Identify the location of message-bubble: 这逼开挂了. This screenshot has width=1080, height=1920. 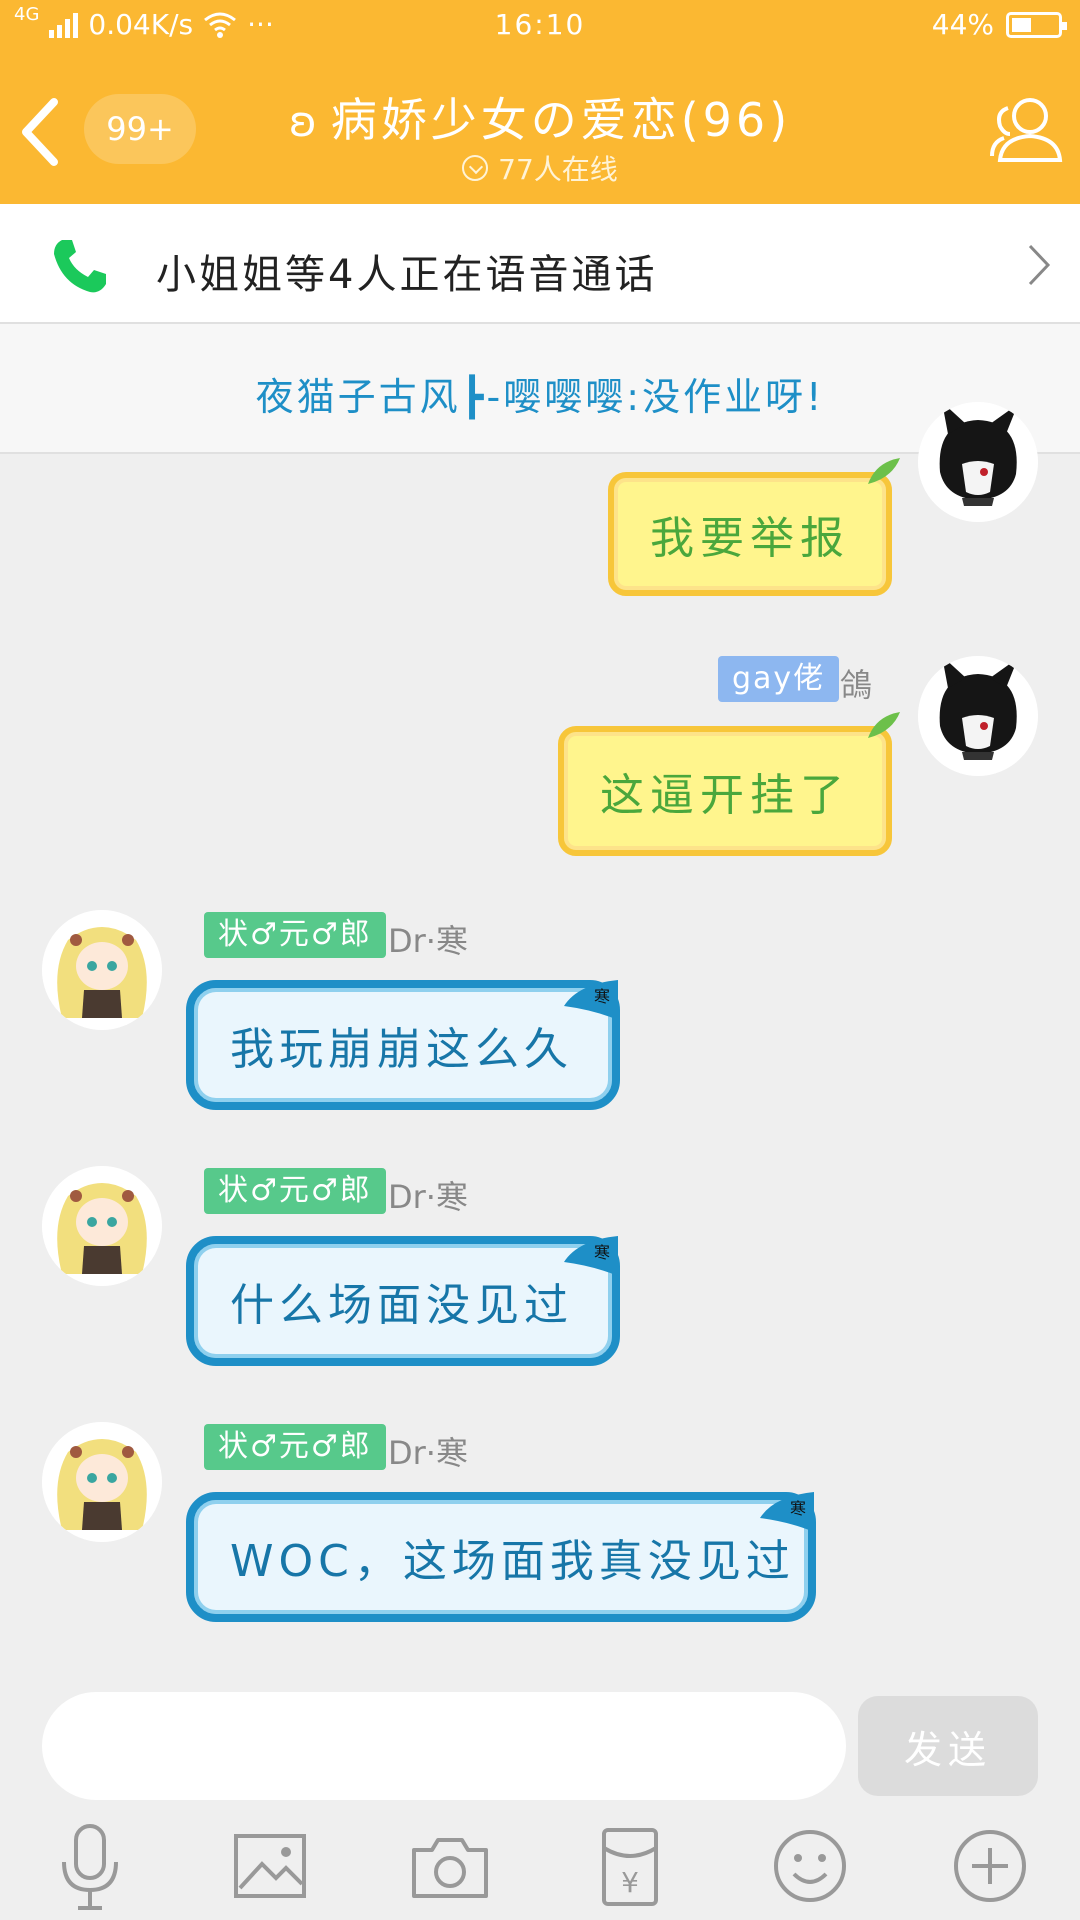
(729, 784).